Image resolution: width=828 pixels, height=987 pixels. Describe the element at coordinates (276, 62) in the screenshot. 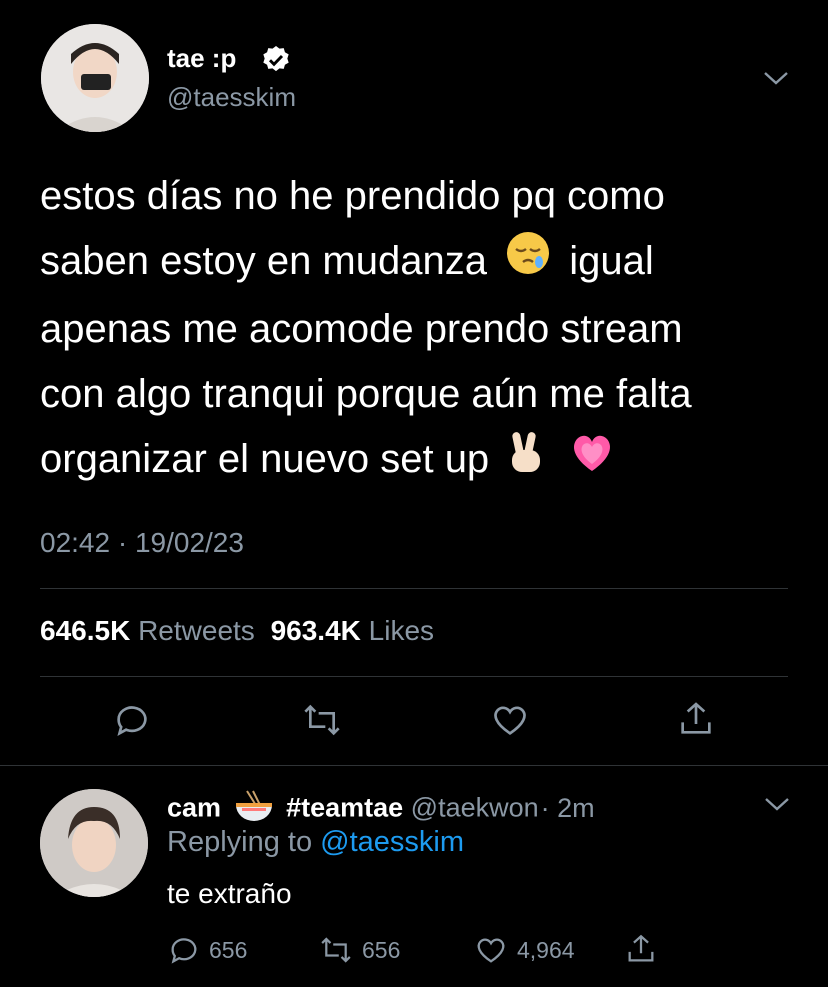

I see `verified-badge-icon` at that location.